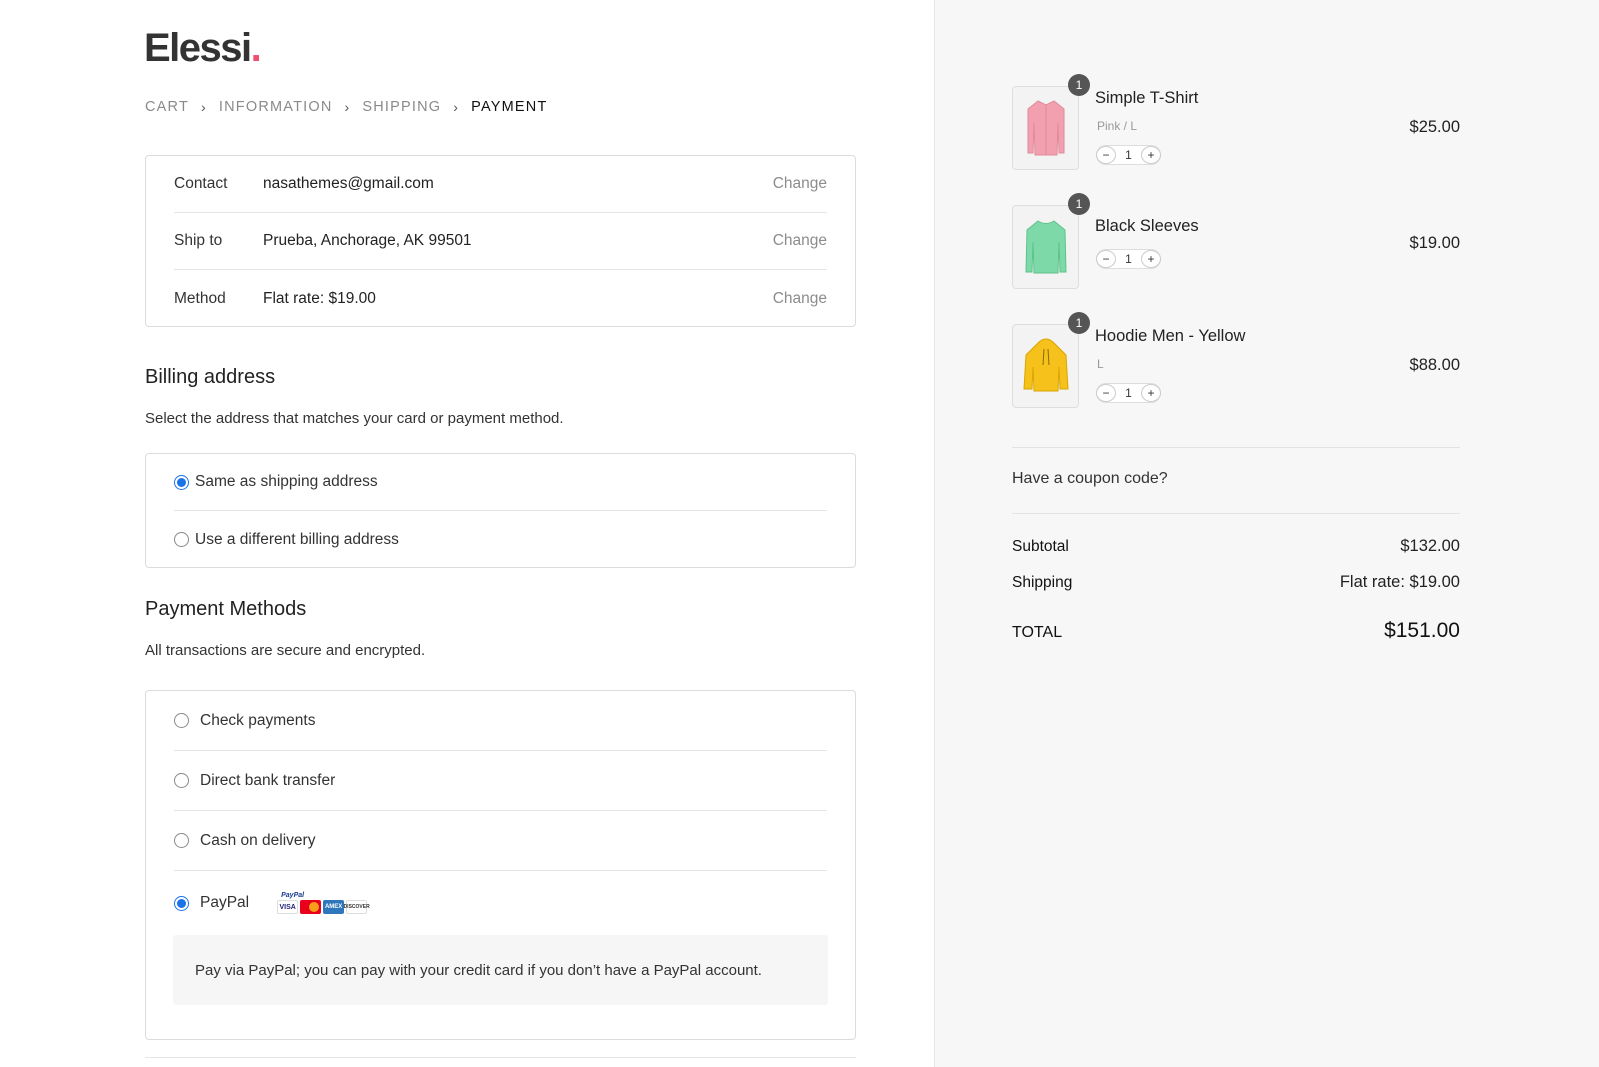 This screenshot has width=1599, height=1067. What do you see at coordinates (1045, 128) in the screenshot?
I see `pink-shirt-icon` at bounding box center [1045, 128].